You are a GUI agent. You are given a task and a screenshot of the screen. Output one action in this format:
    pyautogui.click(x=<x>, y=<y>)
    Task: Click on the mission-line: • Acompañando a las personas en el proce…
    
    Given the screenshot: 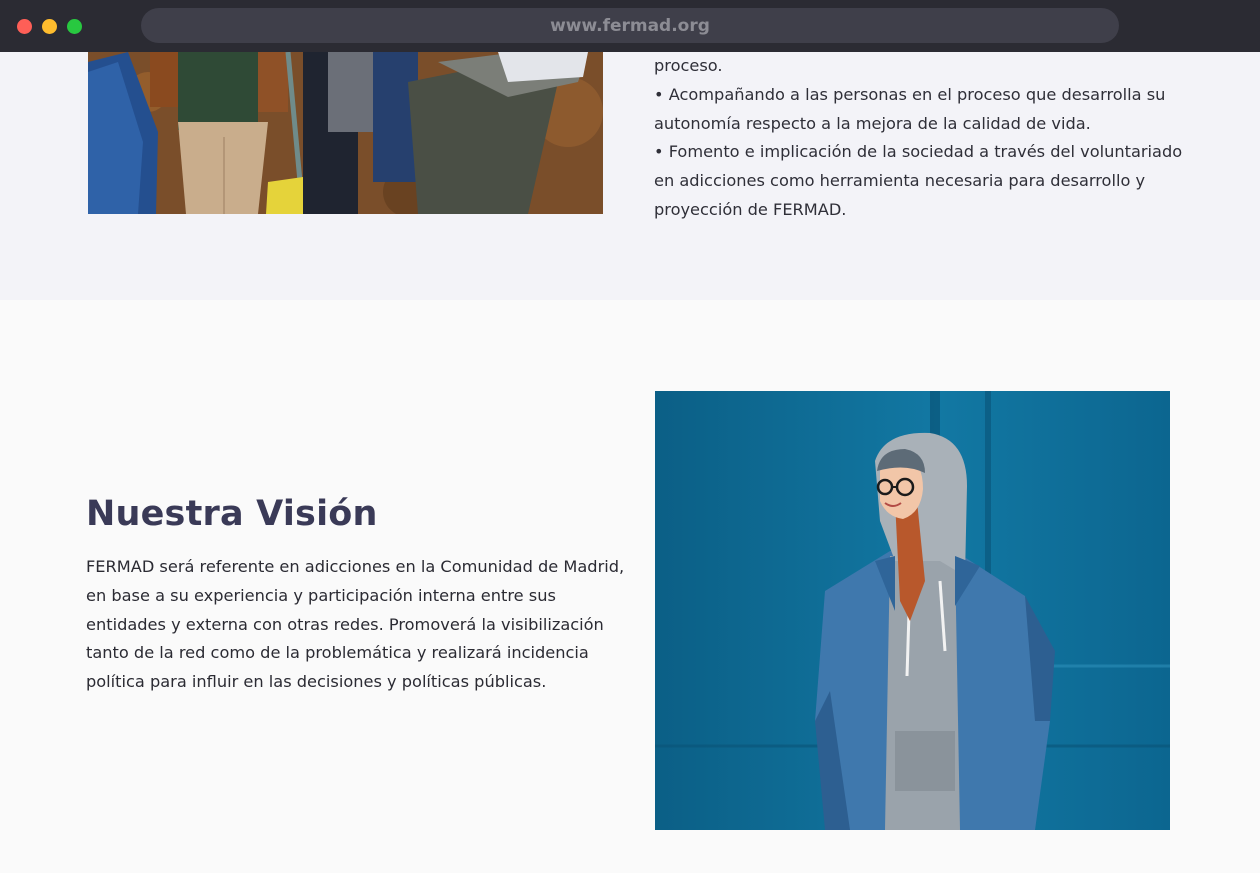 What is the action you would take?
    pyautogui.click(x=910, y=94)
    